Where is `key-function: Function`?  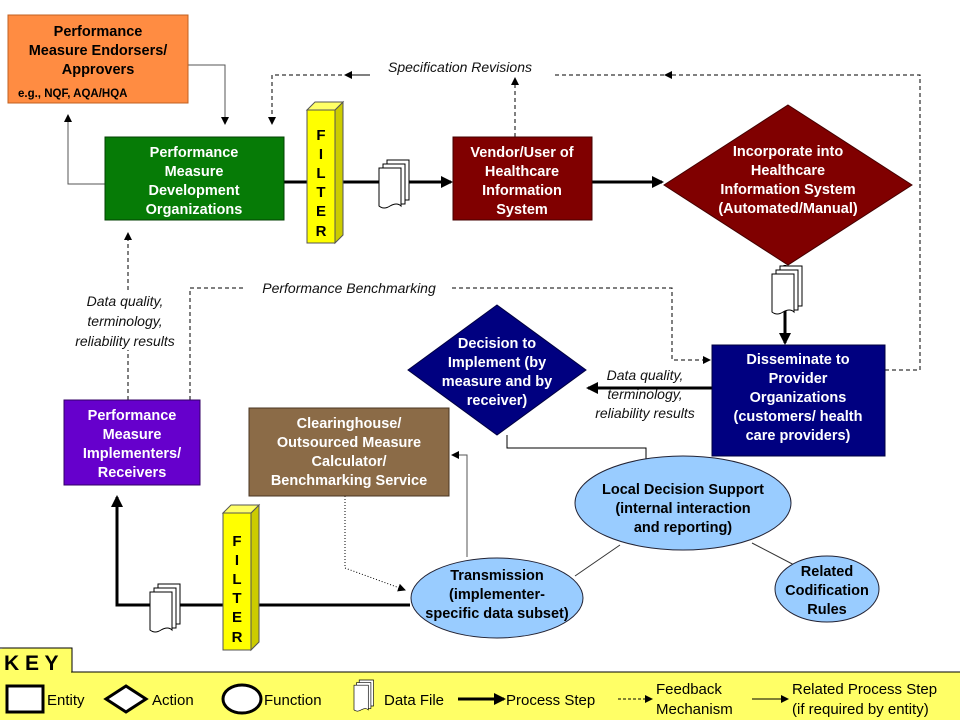 key-function: Function is located at coordinates (293, 700).